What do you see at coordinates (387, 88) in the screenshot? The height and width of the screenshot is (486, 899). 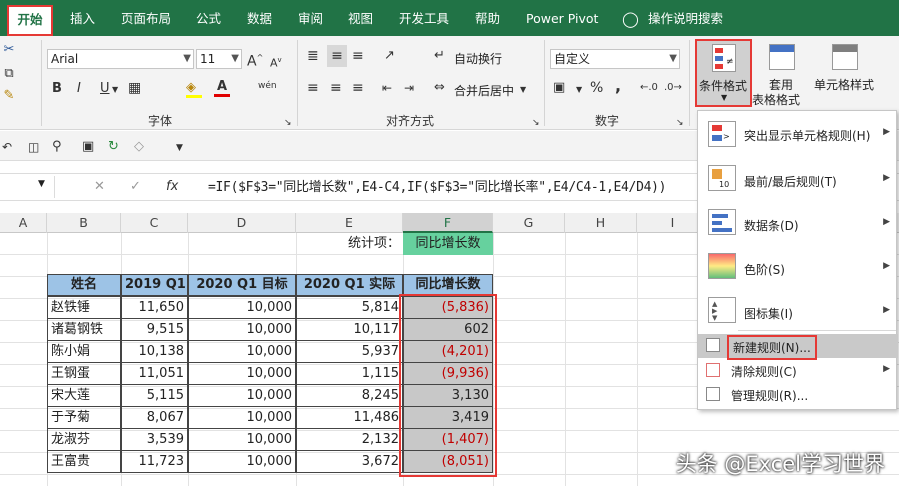 I see `decrease-indent-icon: ⇤` at bounding box center [387, 88].